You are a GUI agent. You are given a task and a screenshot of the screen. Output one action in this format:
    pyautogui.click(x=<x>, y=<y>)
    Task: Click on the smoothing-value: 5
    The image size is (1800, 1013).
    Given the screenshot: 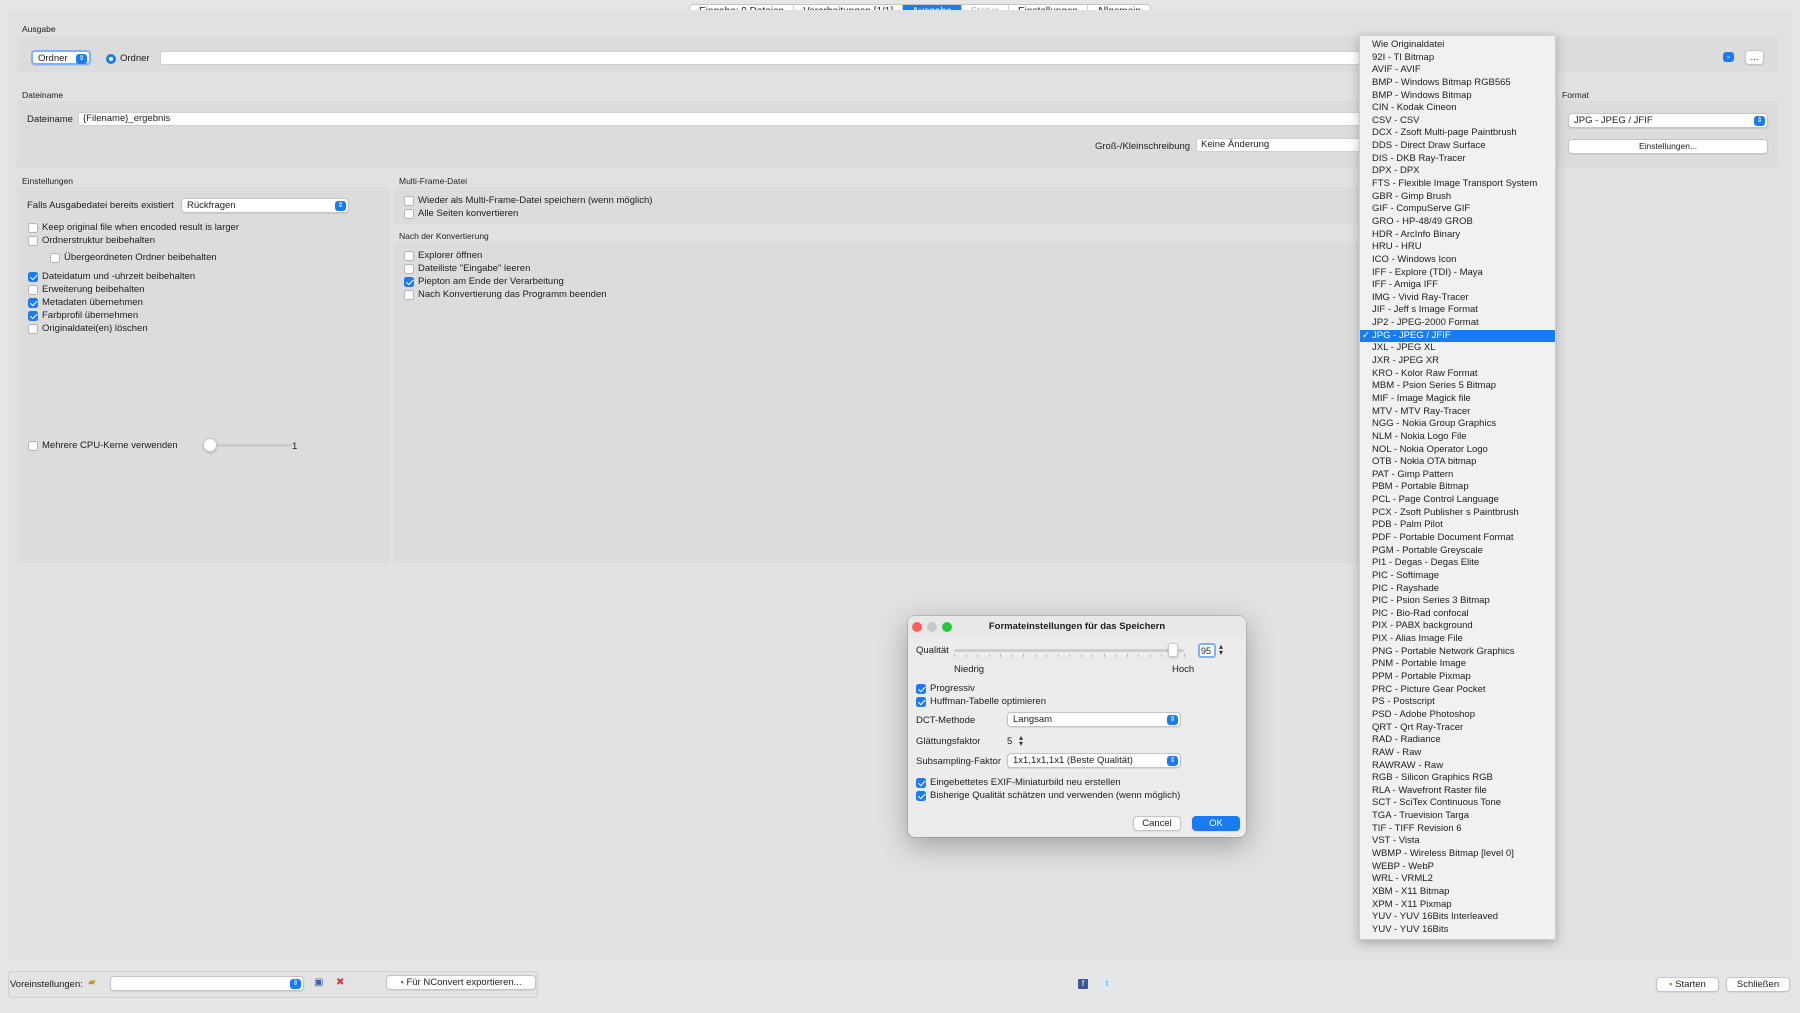 What is the action you would take?
    pyautogui.click(x=1009, y=741)
    